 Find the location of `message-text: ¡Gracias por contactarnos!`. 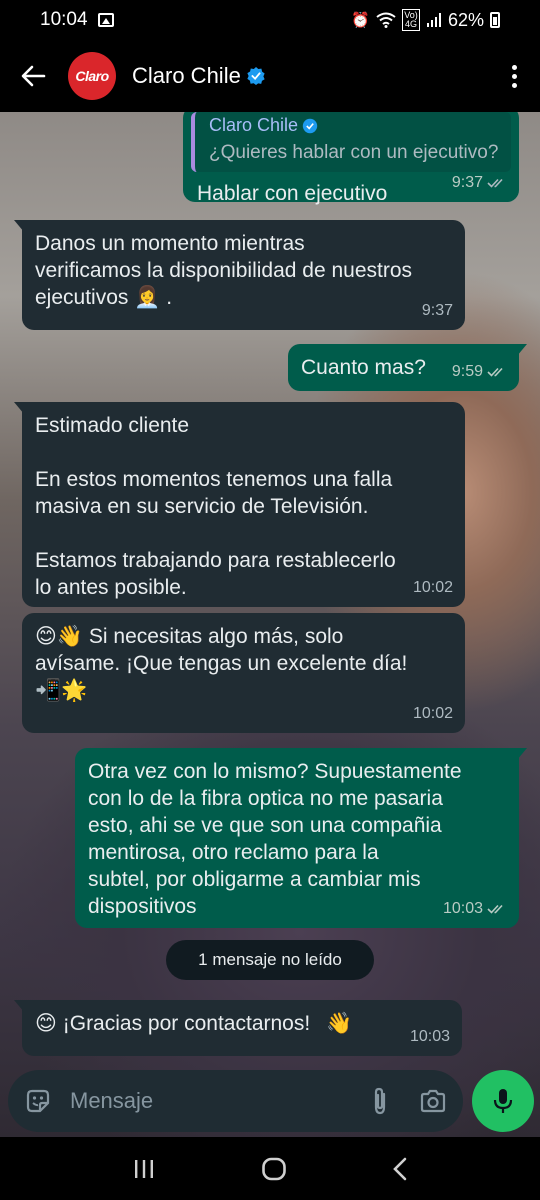

message-text: ¡Gracias por contactarnos! is located at coordinates (183, 1023).